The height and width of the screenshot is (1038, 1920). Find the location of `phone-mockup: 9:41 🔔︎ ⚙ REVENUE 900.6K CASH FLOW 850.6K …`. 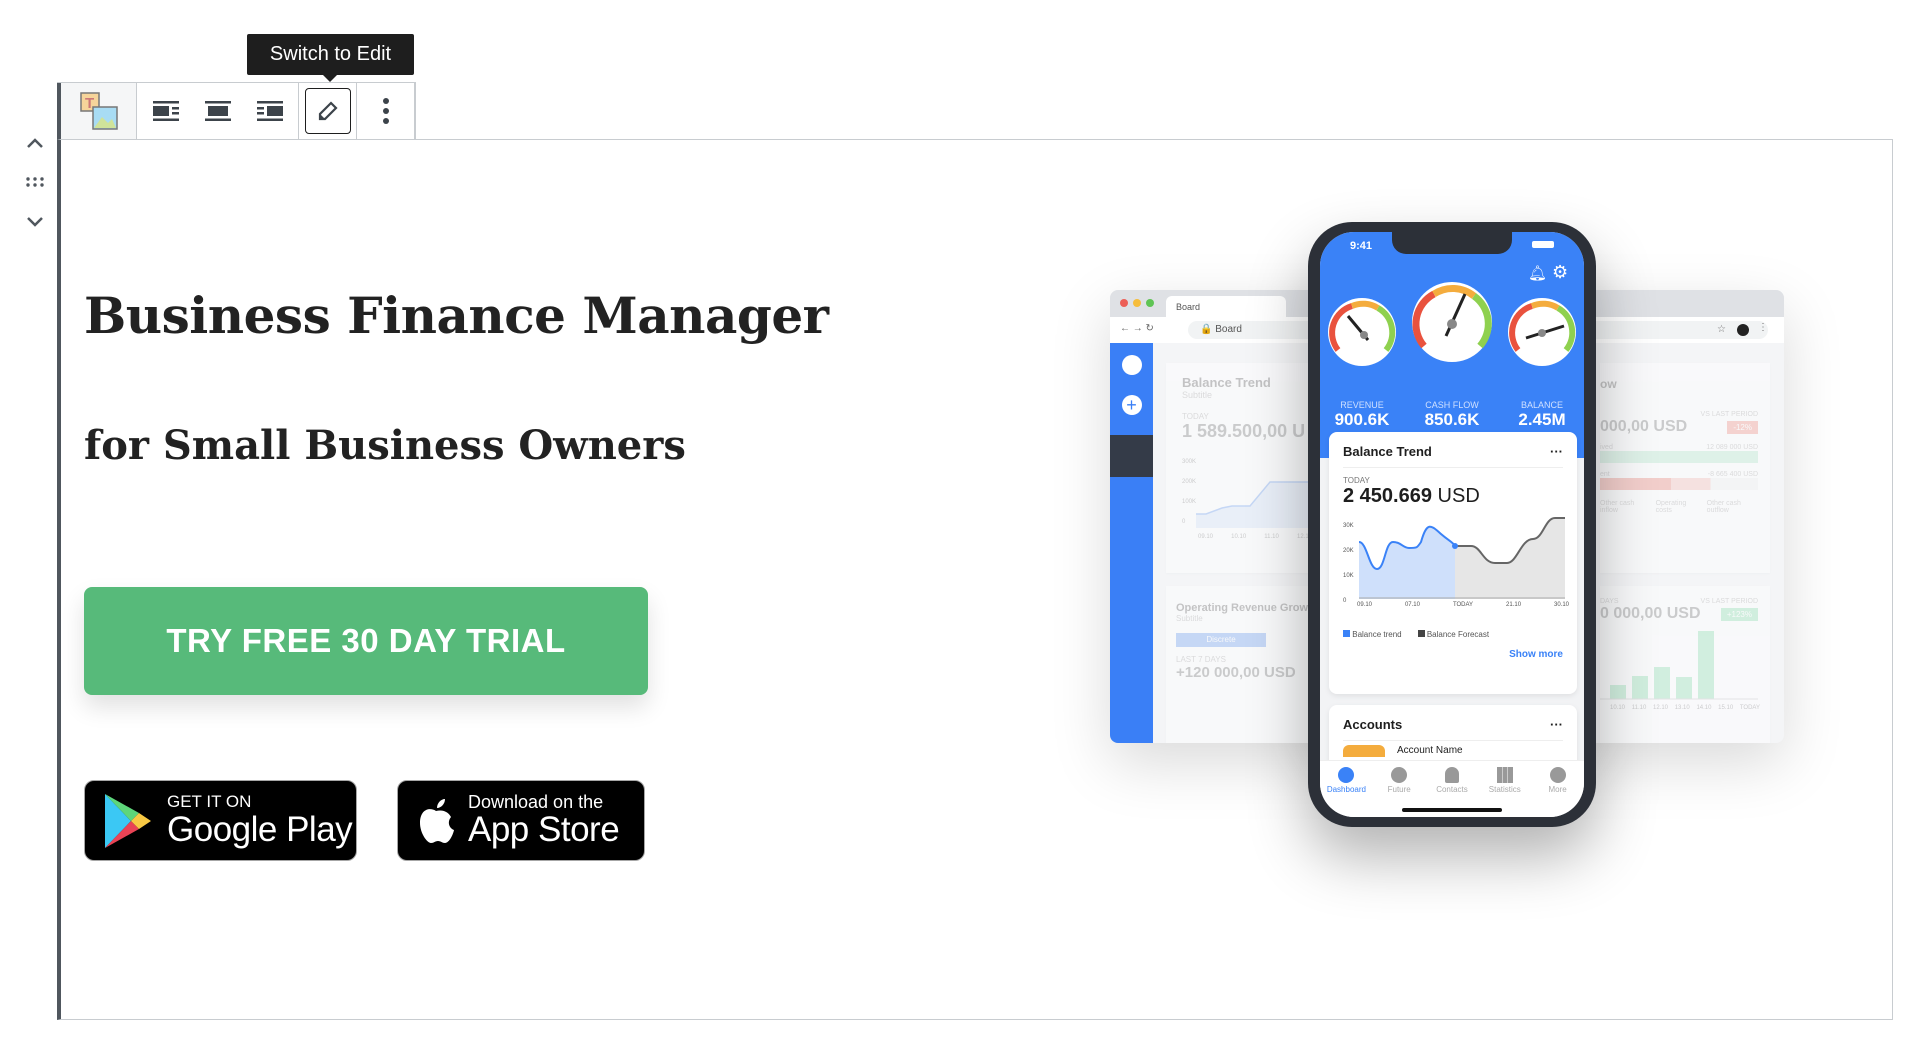

phone-mockup: 9:41 🔔︎ ⚙ REVENUE 900.6K CASH FLOW 850.6K … is located at coordinates (1452, 524).